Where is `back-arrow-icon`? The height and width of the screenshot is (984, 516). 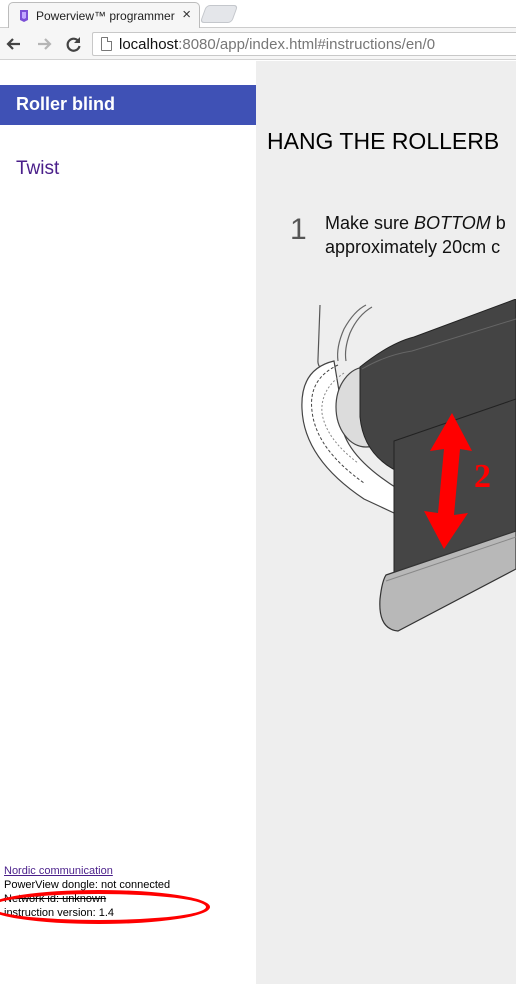
back-arrow-icon is located at coordinates (14, 44).